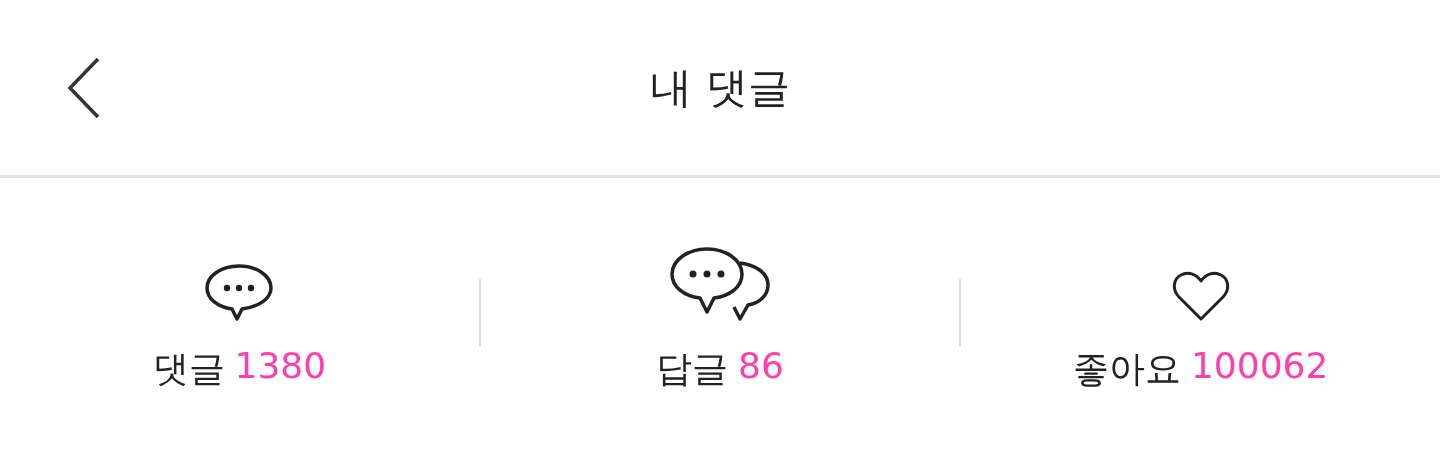  Describe the element at coordinates (1200, 296) in the screenshot. I see `heart-icon` at that location.